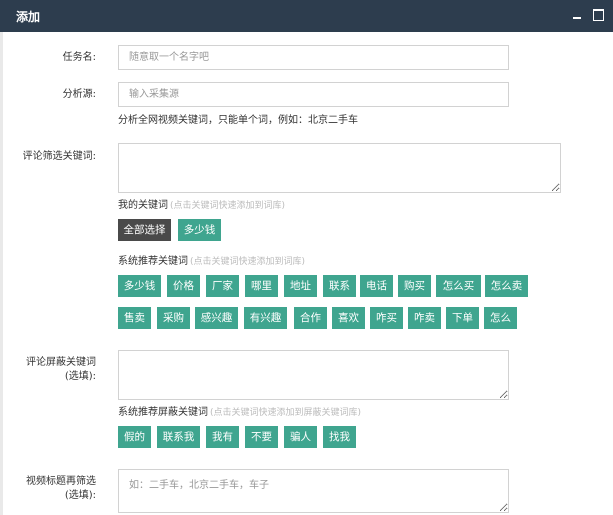  I want to click on block-keyword-tag: 假的, so click(134, 437).